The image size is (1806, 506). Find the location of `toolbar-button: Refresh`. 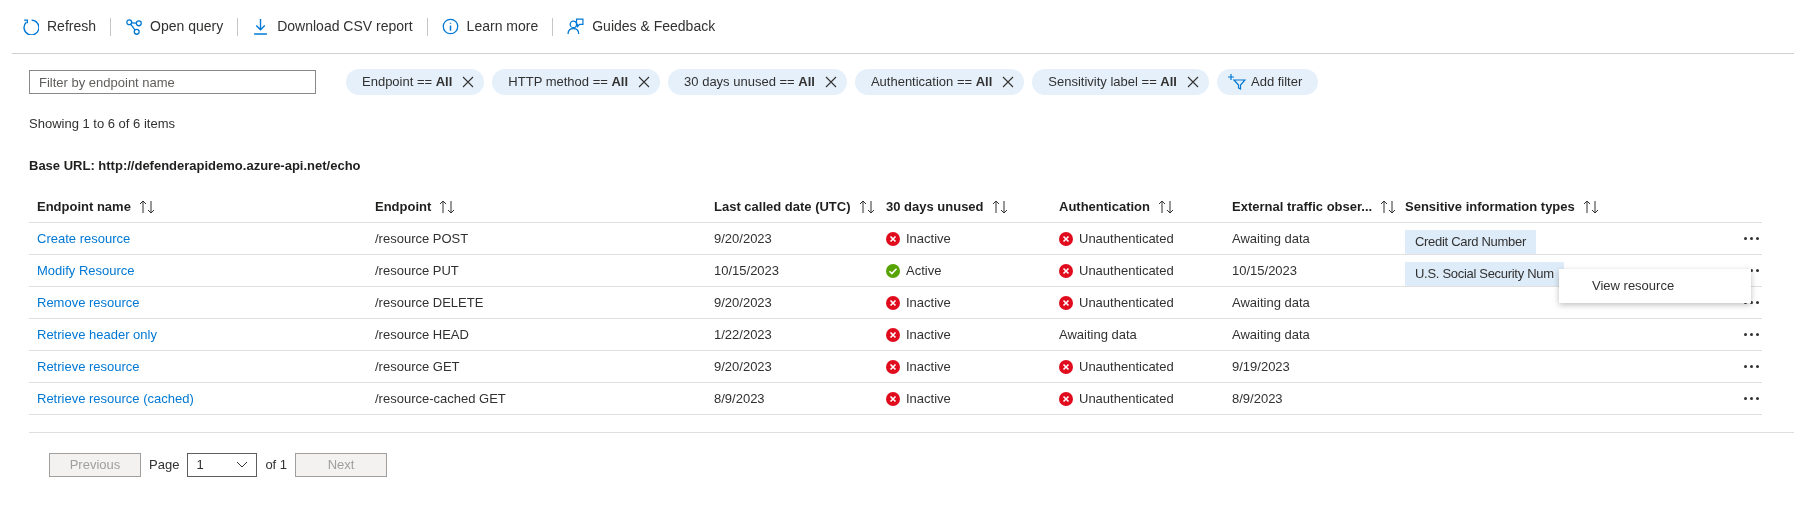

toolbar-button: Refresh is located at coordinates (59, 26).